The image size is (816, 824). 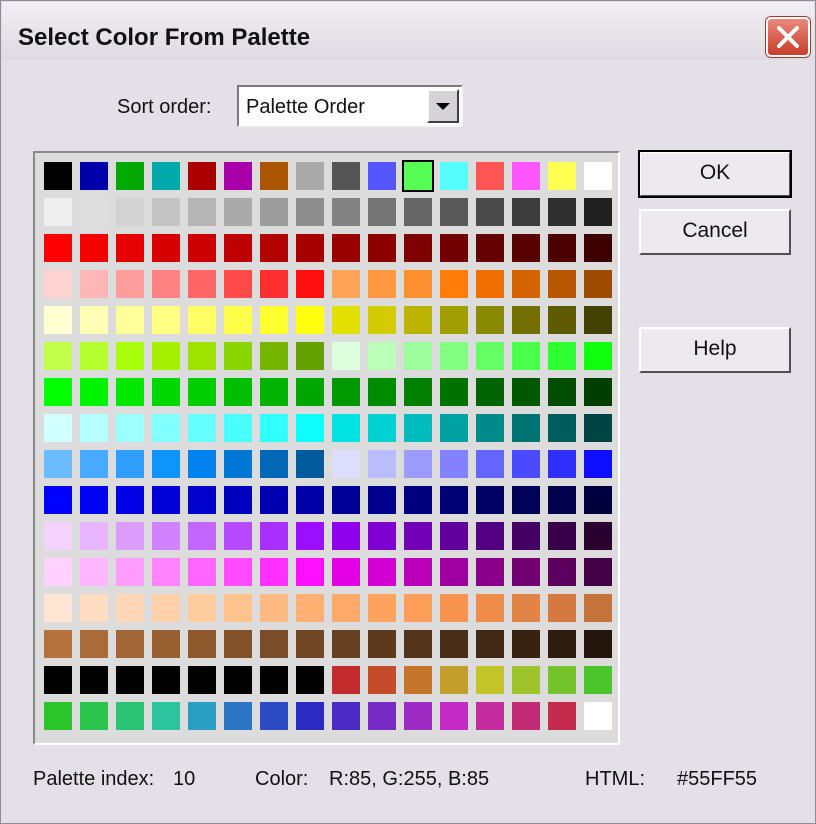 I want to click on close-button, so click(x=788, y=37).